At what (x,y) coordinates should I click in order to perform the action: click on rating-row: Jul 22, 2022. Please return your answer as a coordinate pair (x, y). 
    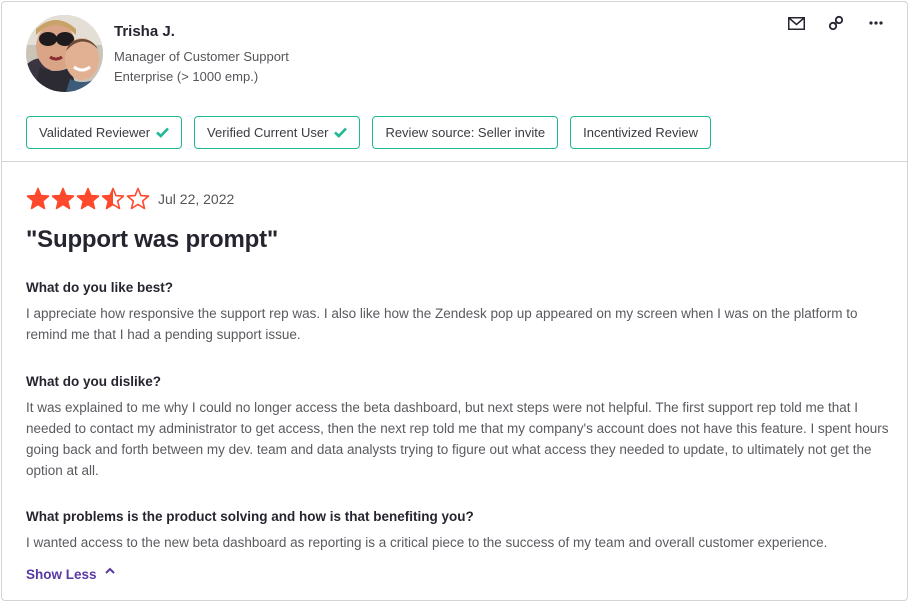
    Looking at the image, I should click on (130, 199).